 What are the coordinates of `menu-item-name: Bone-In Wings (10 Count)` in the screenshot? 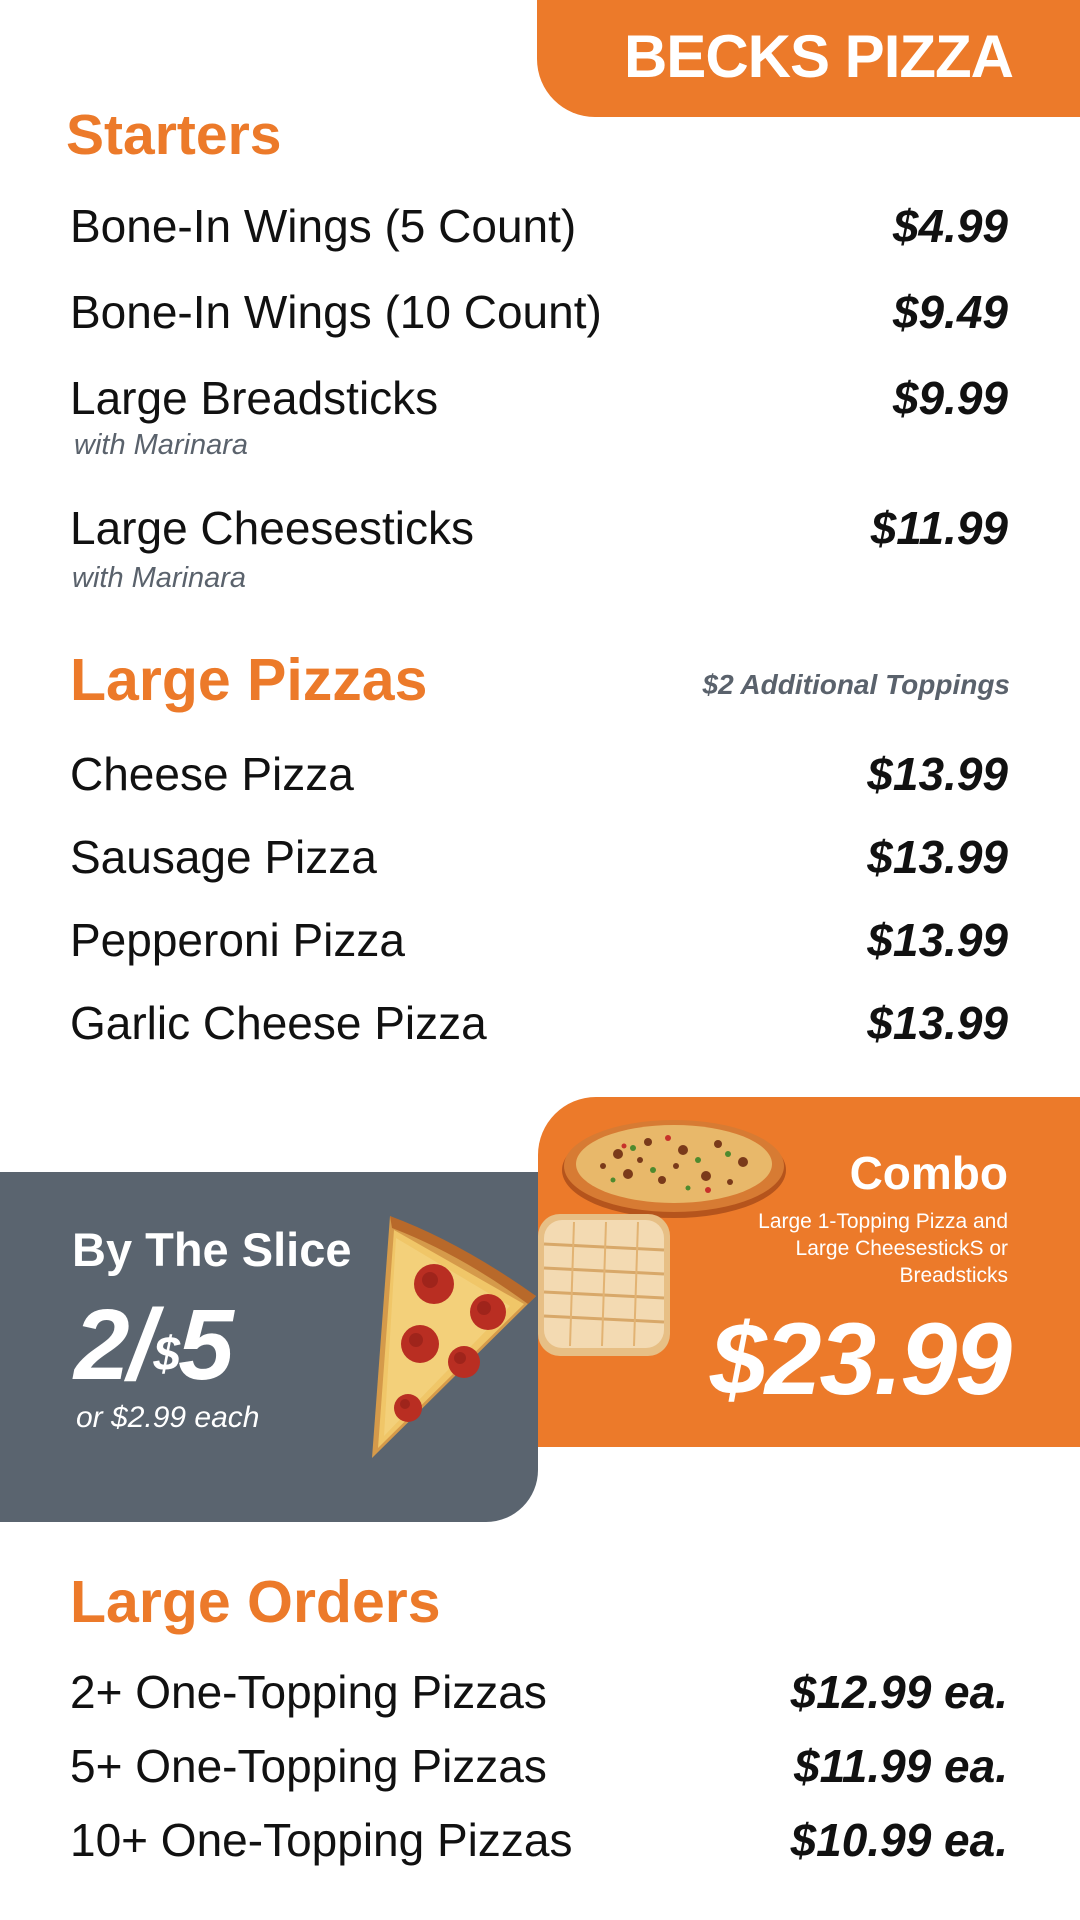 It's located at (336, 312).